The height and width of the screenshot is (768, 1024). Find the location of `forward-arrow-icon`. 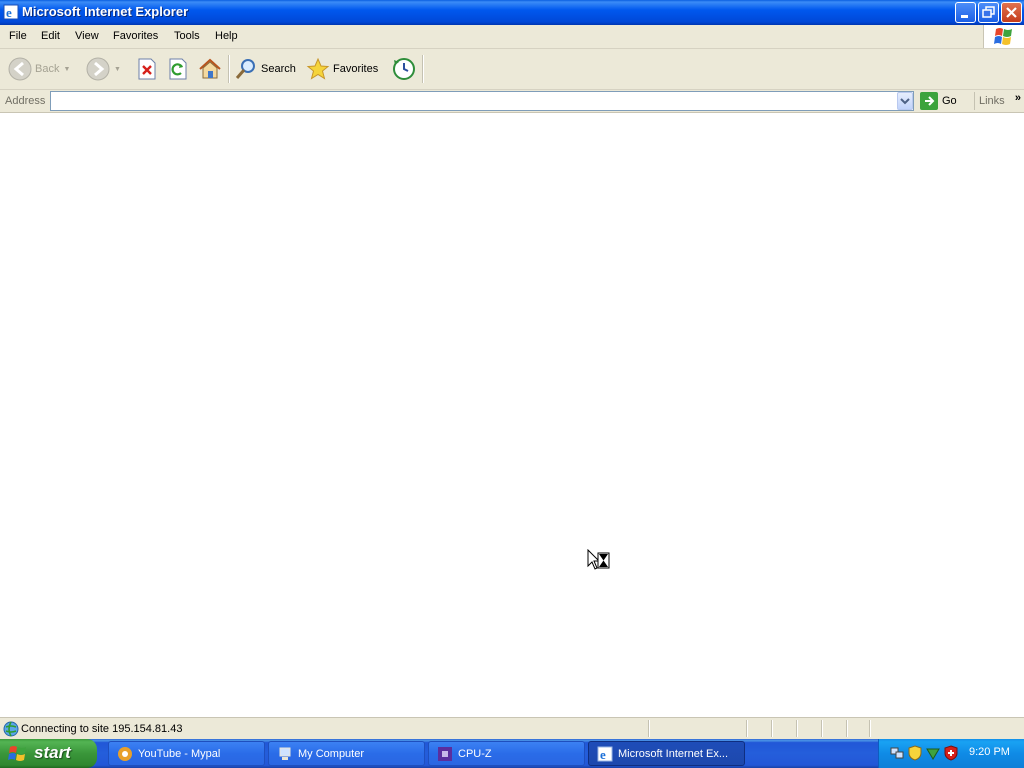

forward-arrow-icon is located at coordinates (98, 69).